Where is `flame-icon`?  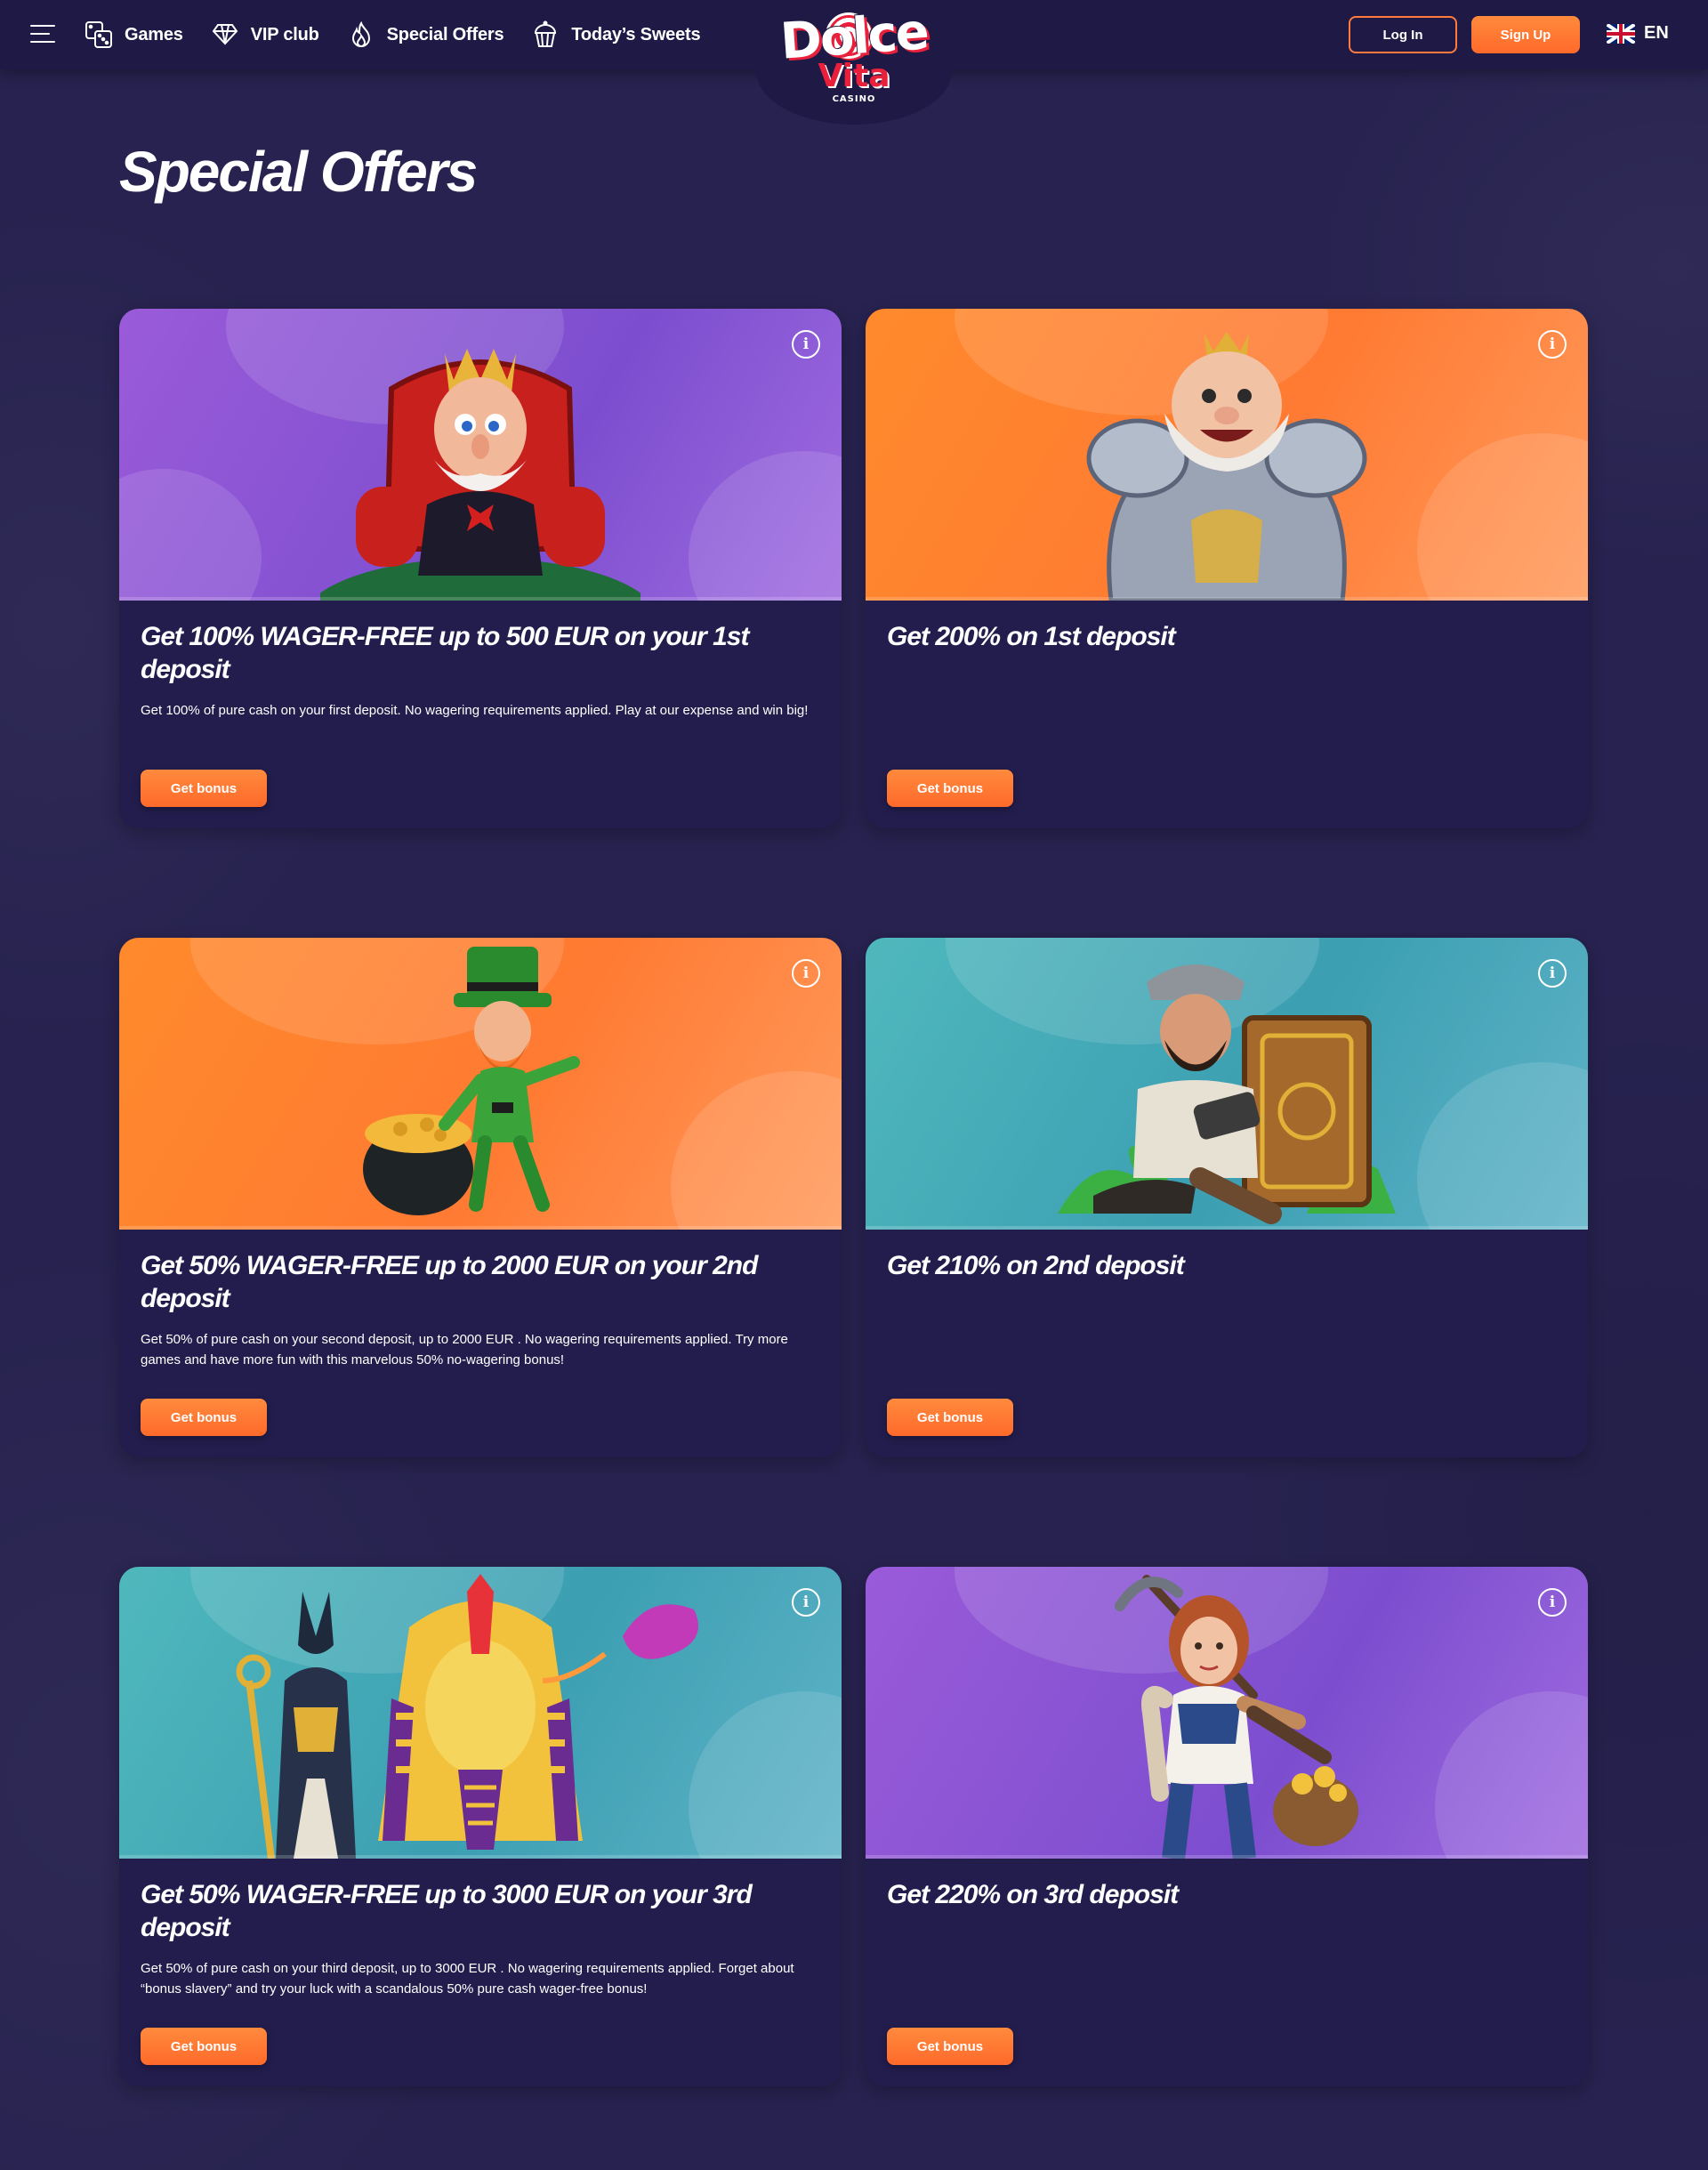 flame-icon is located at coordinates (361, 35).